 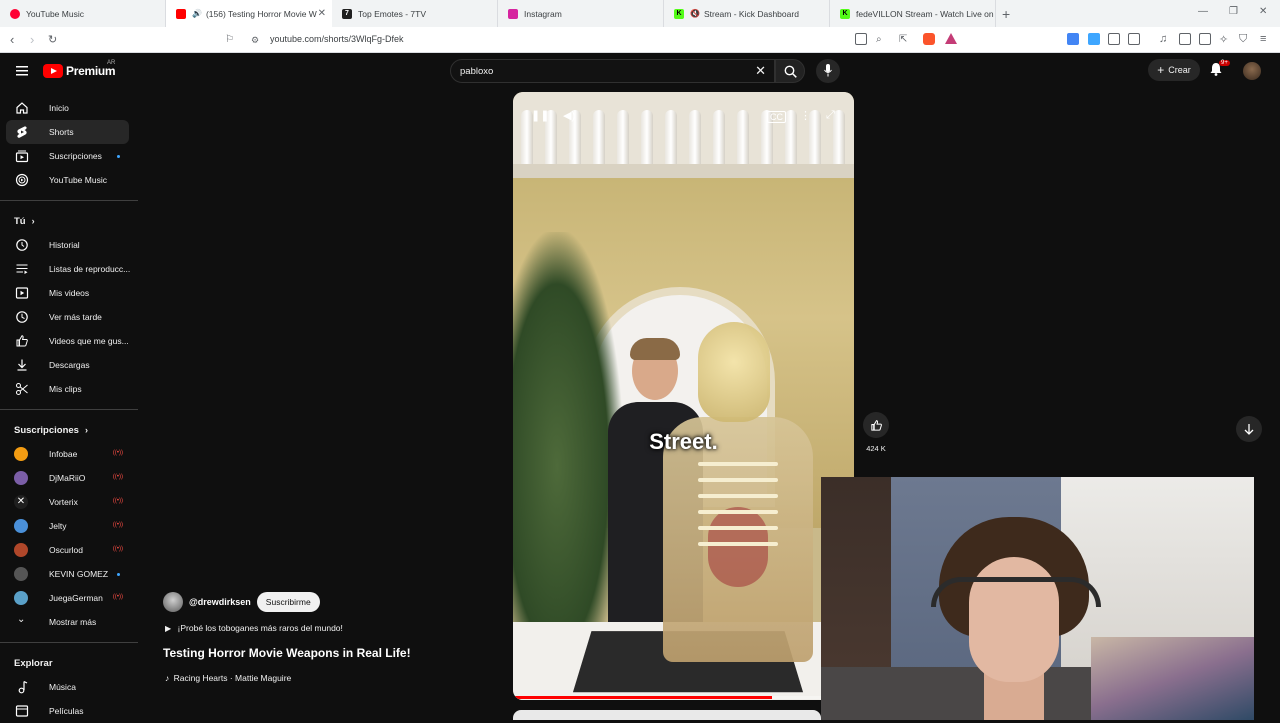 I want to click on kick-favicon: K, so click(x=679, y=13).